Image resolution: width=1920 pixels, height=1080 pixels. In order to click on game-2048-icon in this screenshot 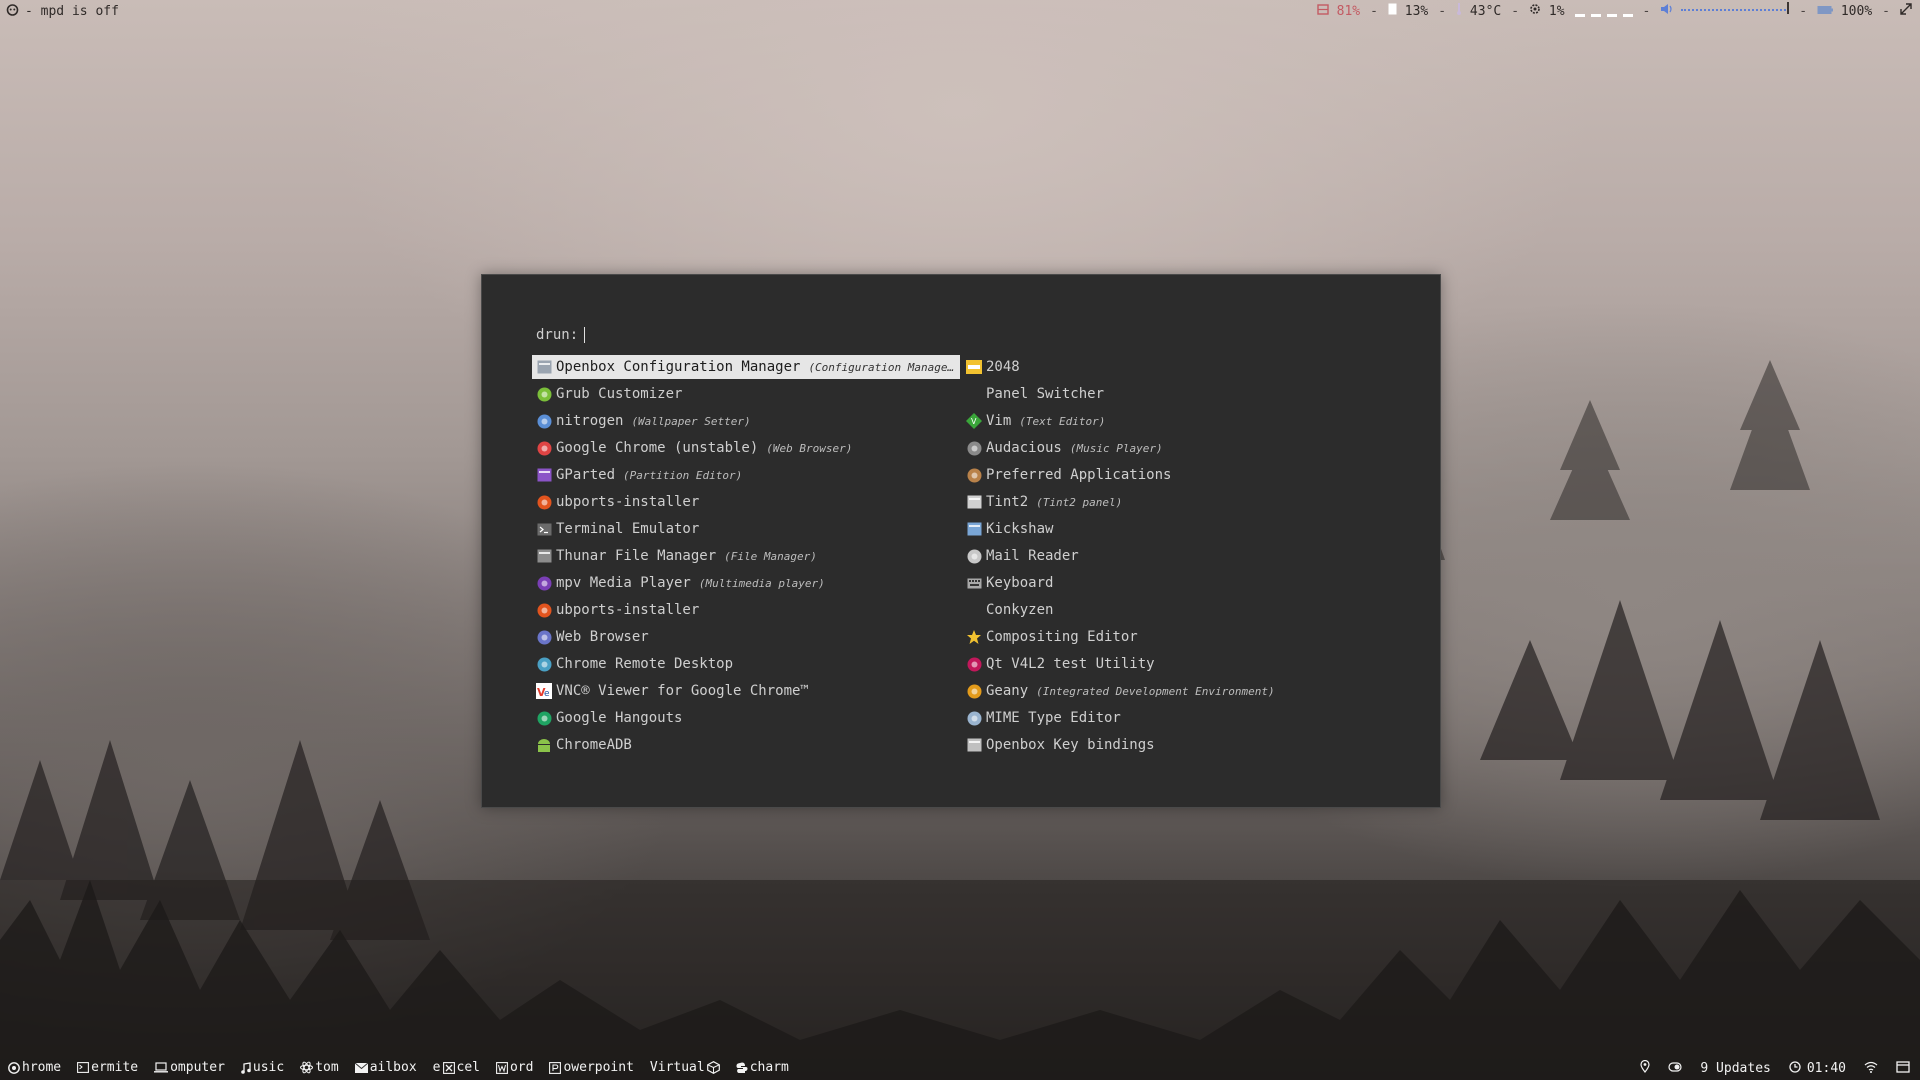, I will do `click(974, 367)`.